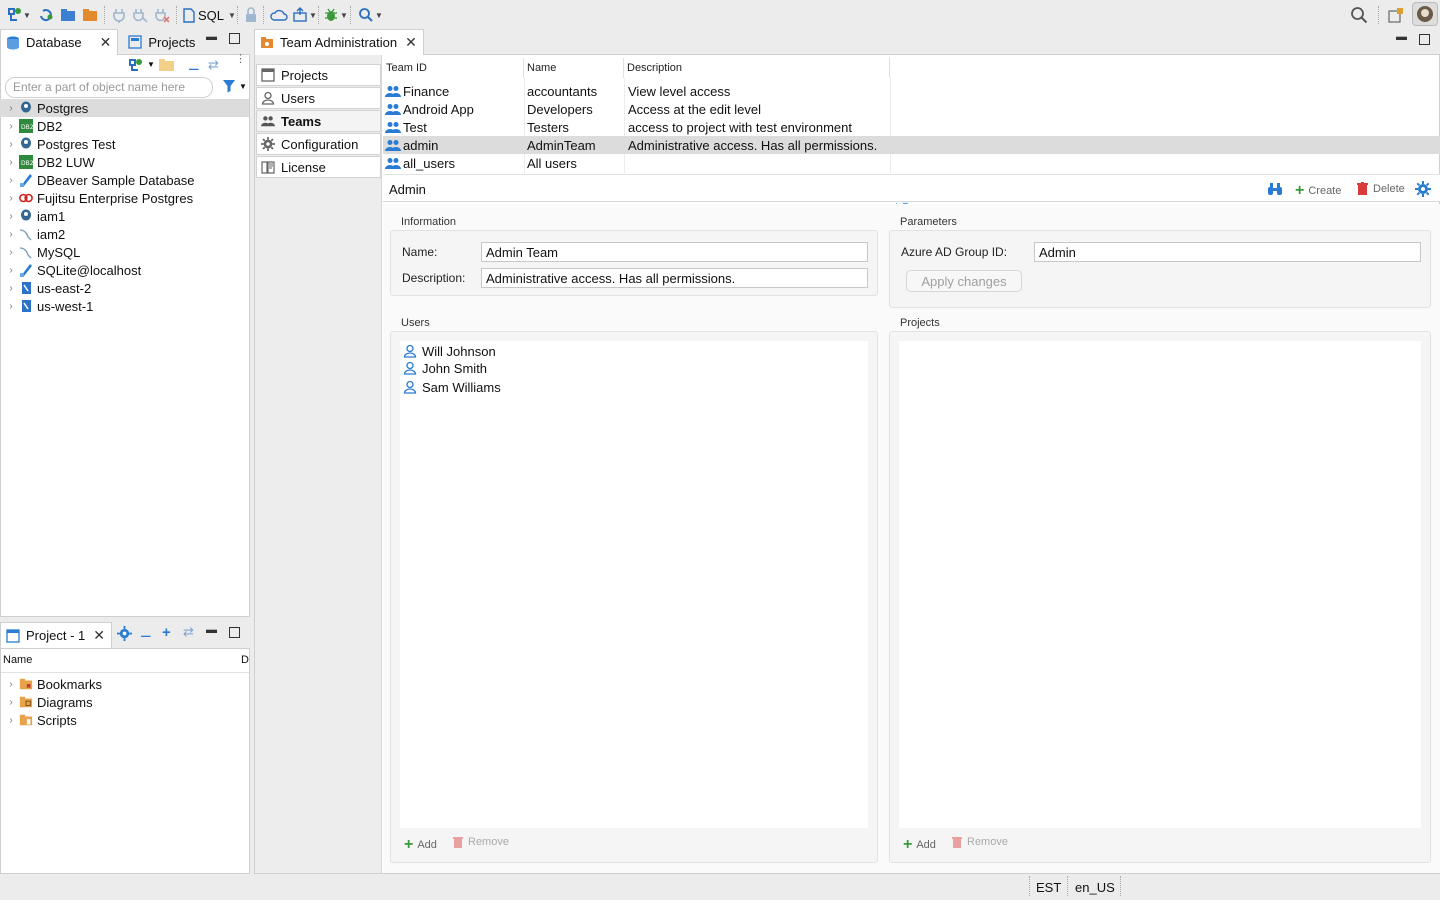 The width and height of the screenshot is (1440, 900). Describe the element at coordinates (40, 252) in the screenshot. I see `tree-item-mysql: › MySQL` at that location.